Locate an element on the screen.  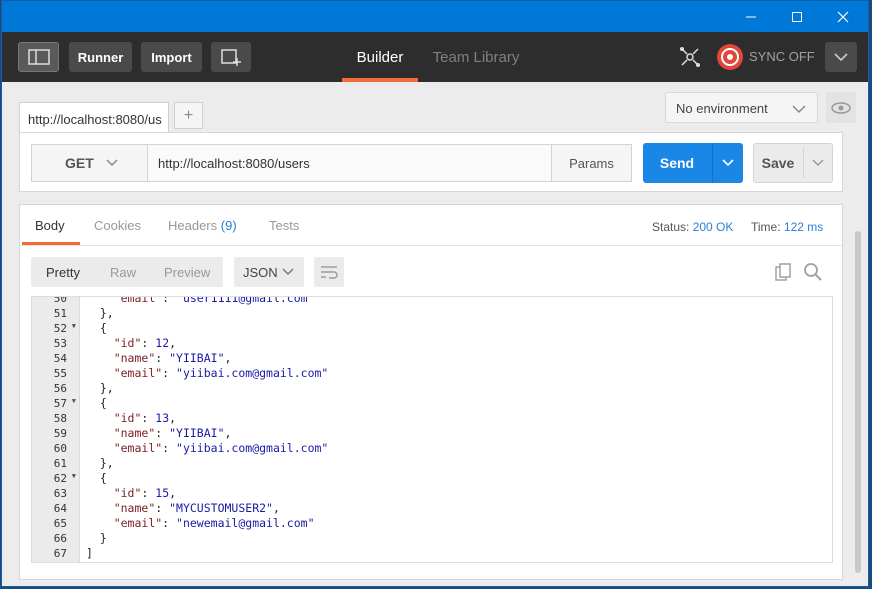
search-icon is located at coordinates (813, 272).